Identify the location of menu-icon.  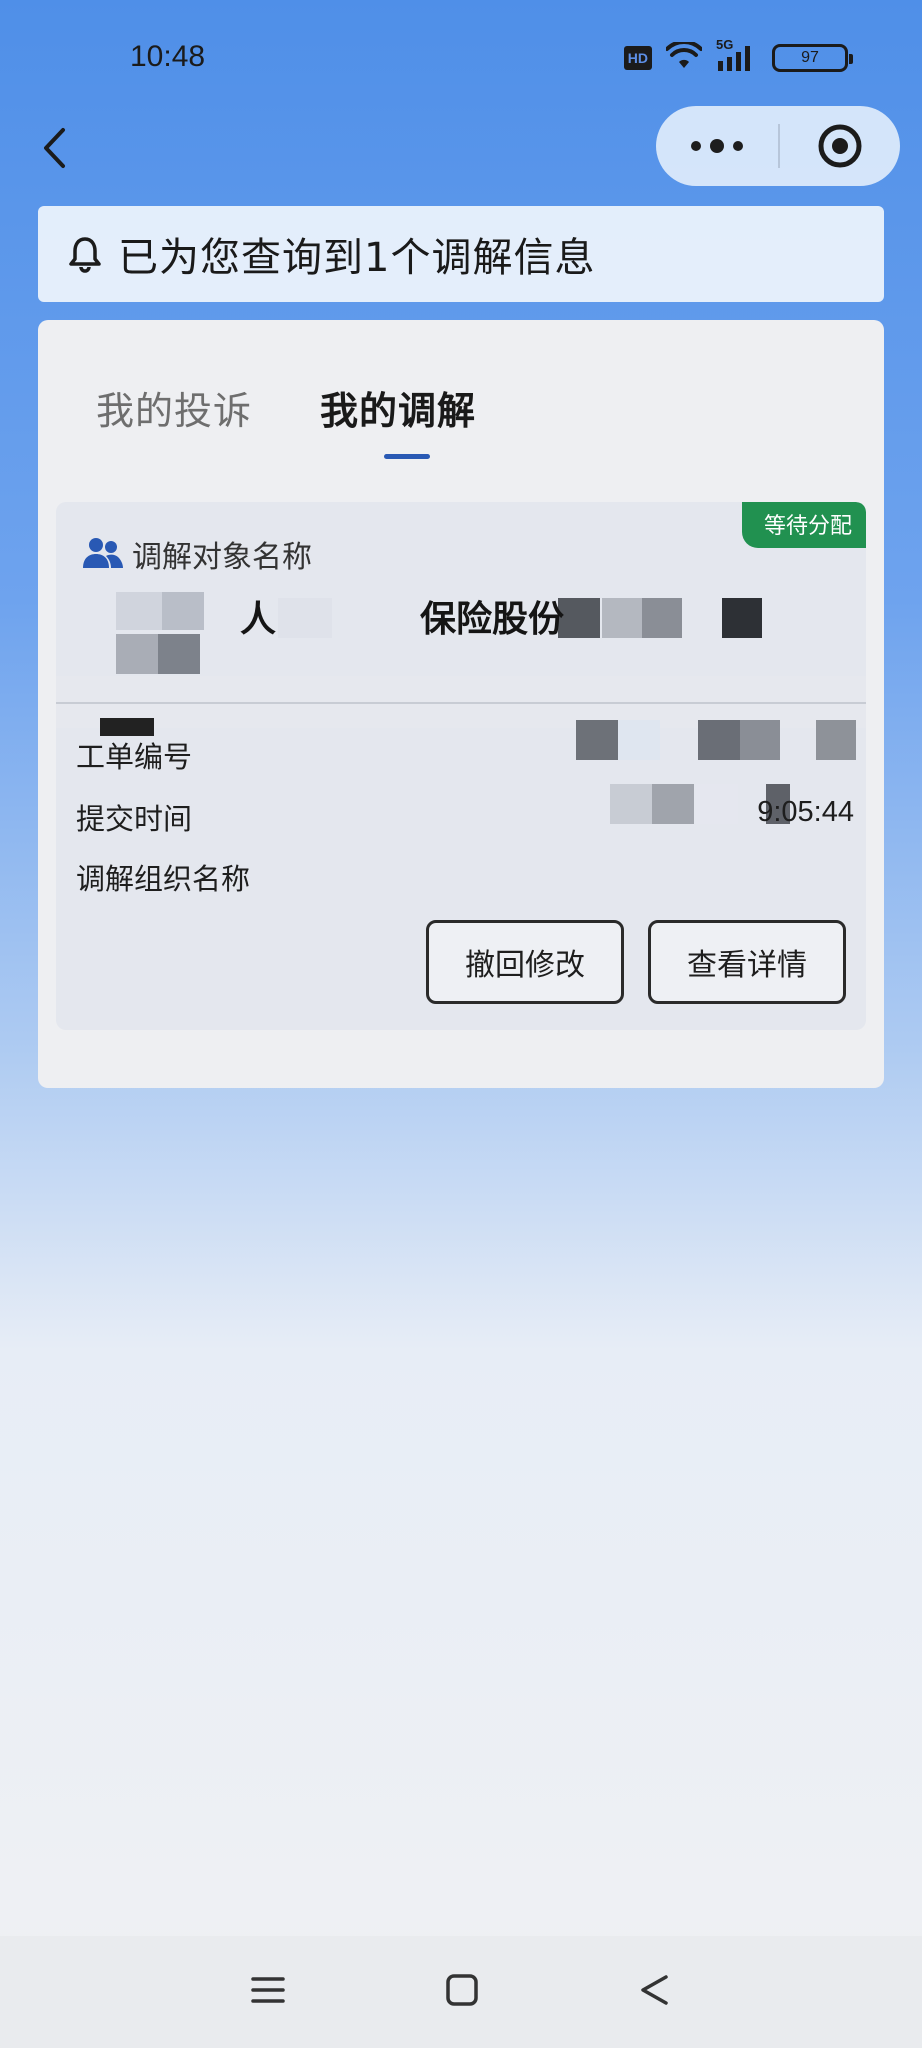
(267, 1990).